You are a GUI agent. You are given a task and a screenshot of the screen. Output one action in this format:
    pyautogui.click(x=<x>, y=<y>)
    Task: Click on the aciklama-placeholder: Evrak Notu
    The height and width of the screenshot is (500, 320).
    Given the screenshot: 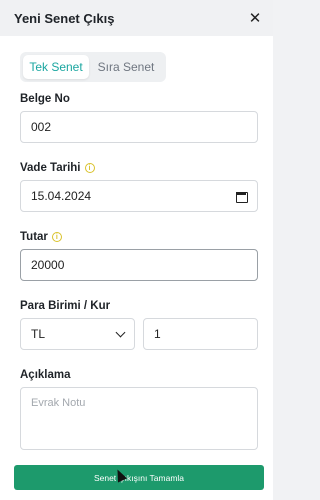 What is the action you would take?
    pyautogui.click(x=58, y=403)
    